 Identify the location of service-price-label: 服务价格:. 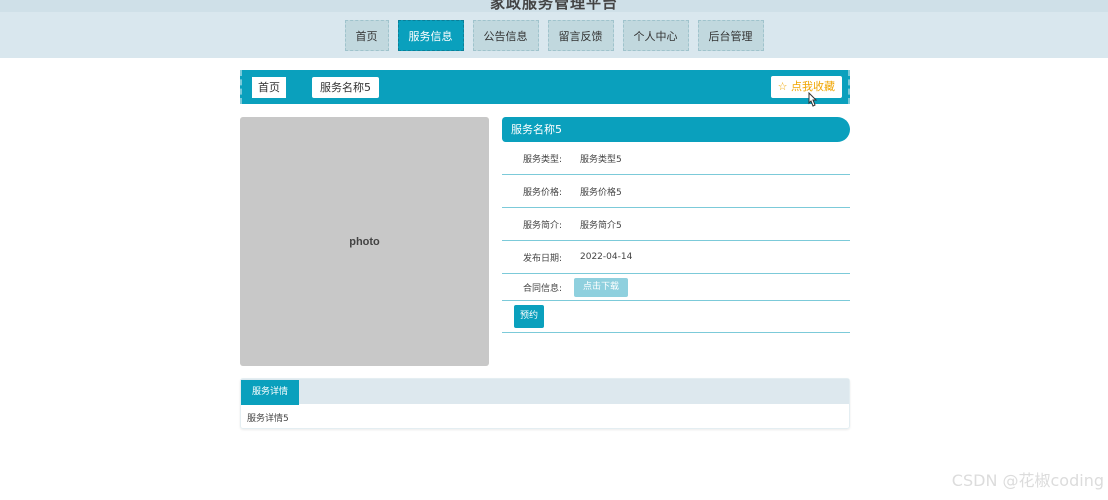
(542, 192).